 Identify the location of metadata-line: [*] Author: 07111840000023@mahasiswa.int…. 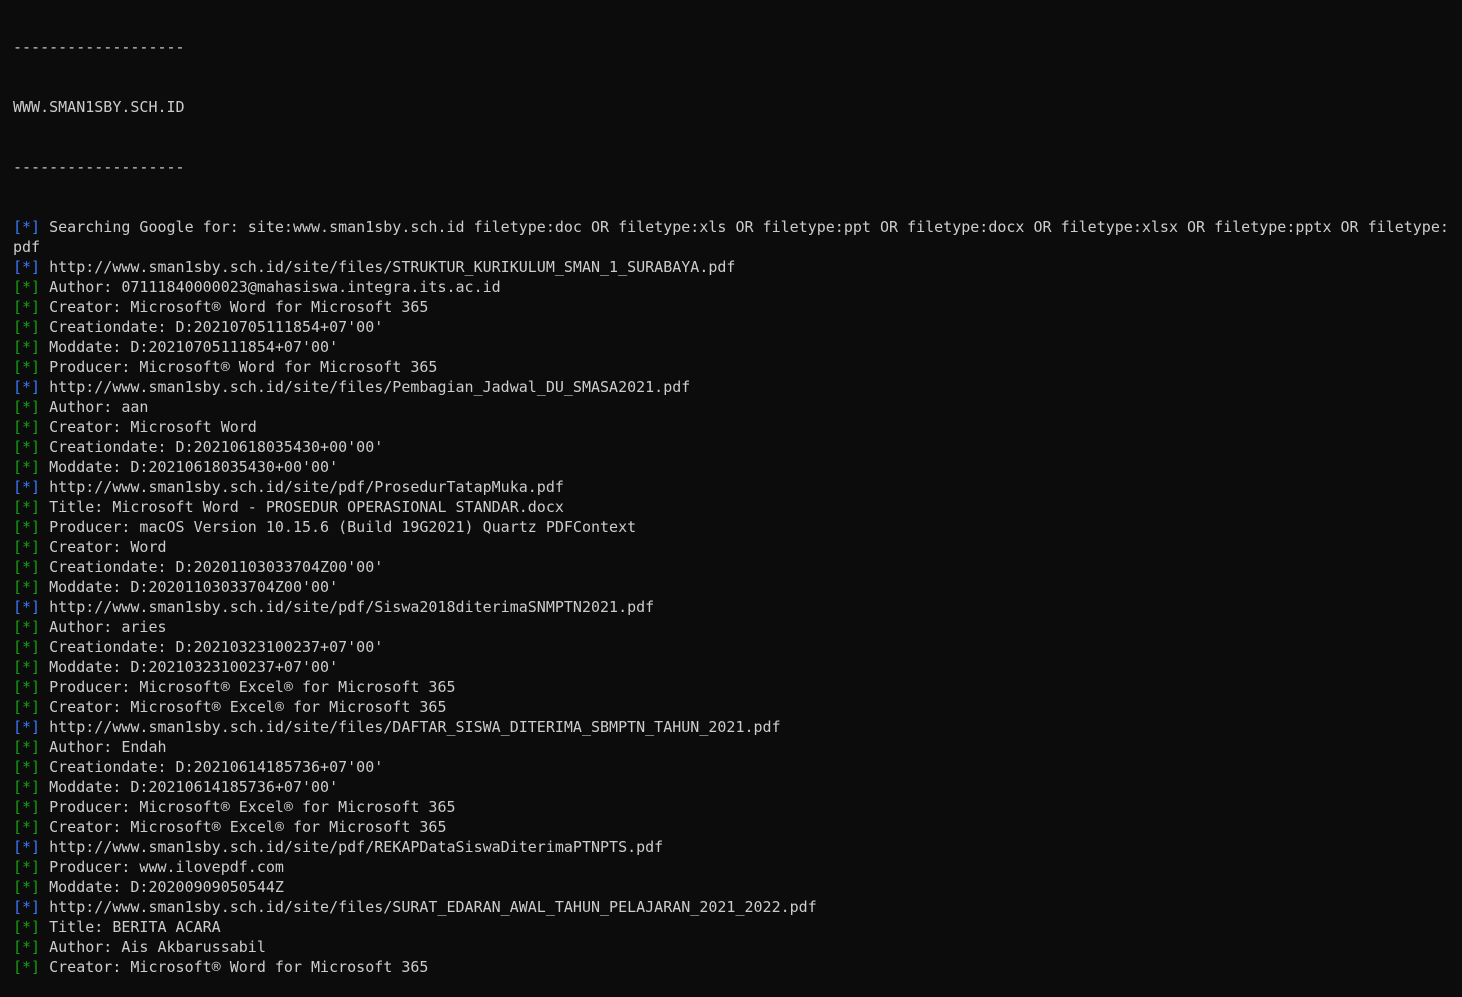
(733, 287).